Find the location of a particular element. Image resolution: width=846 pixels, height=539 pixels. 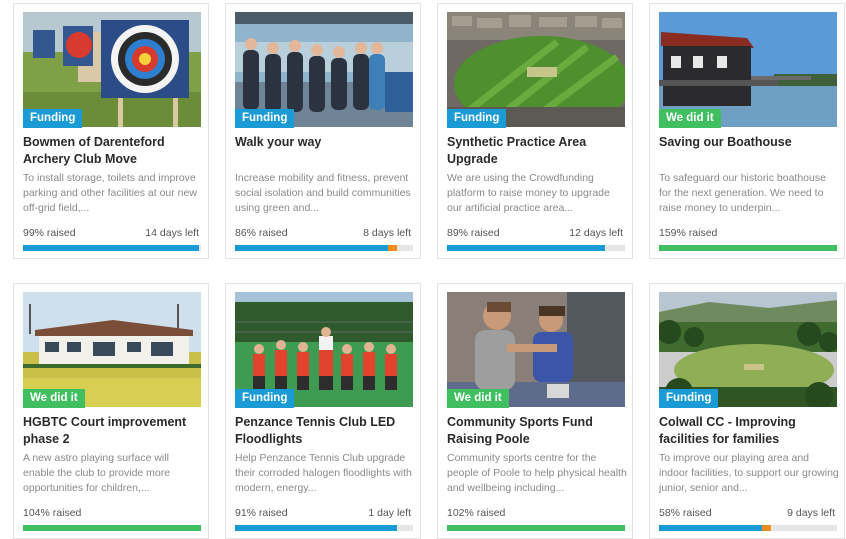

raised-percentage: 104% raised is located at coordinates (52, 513).